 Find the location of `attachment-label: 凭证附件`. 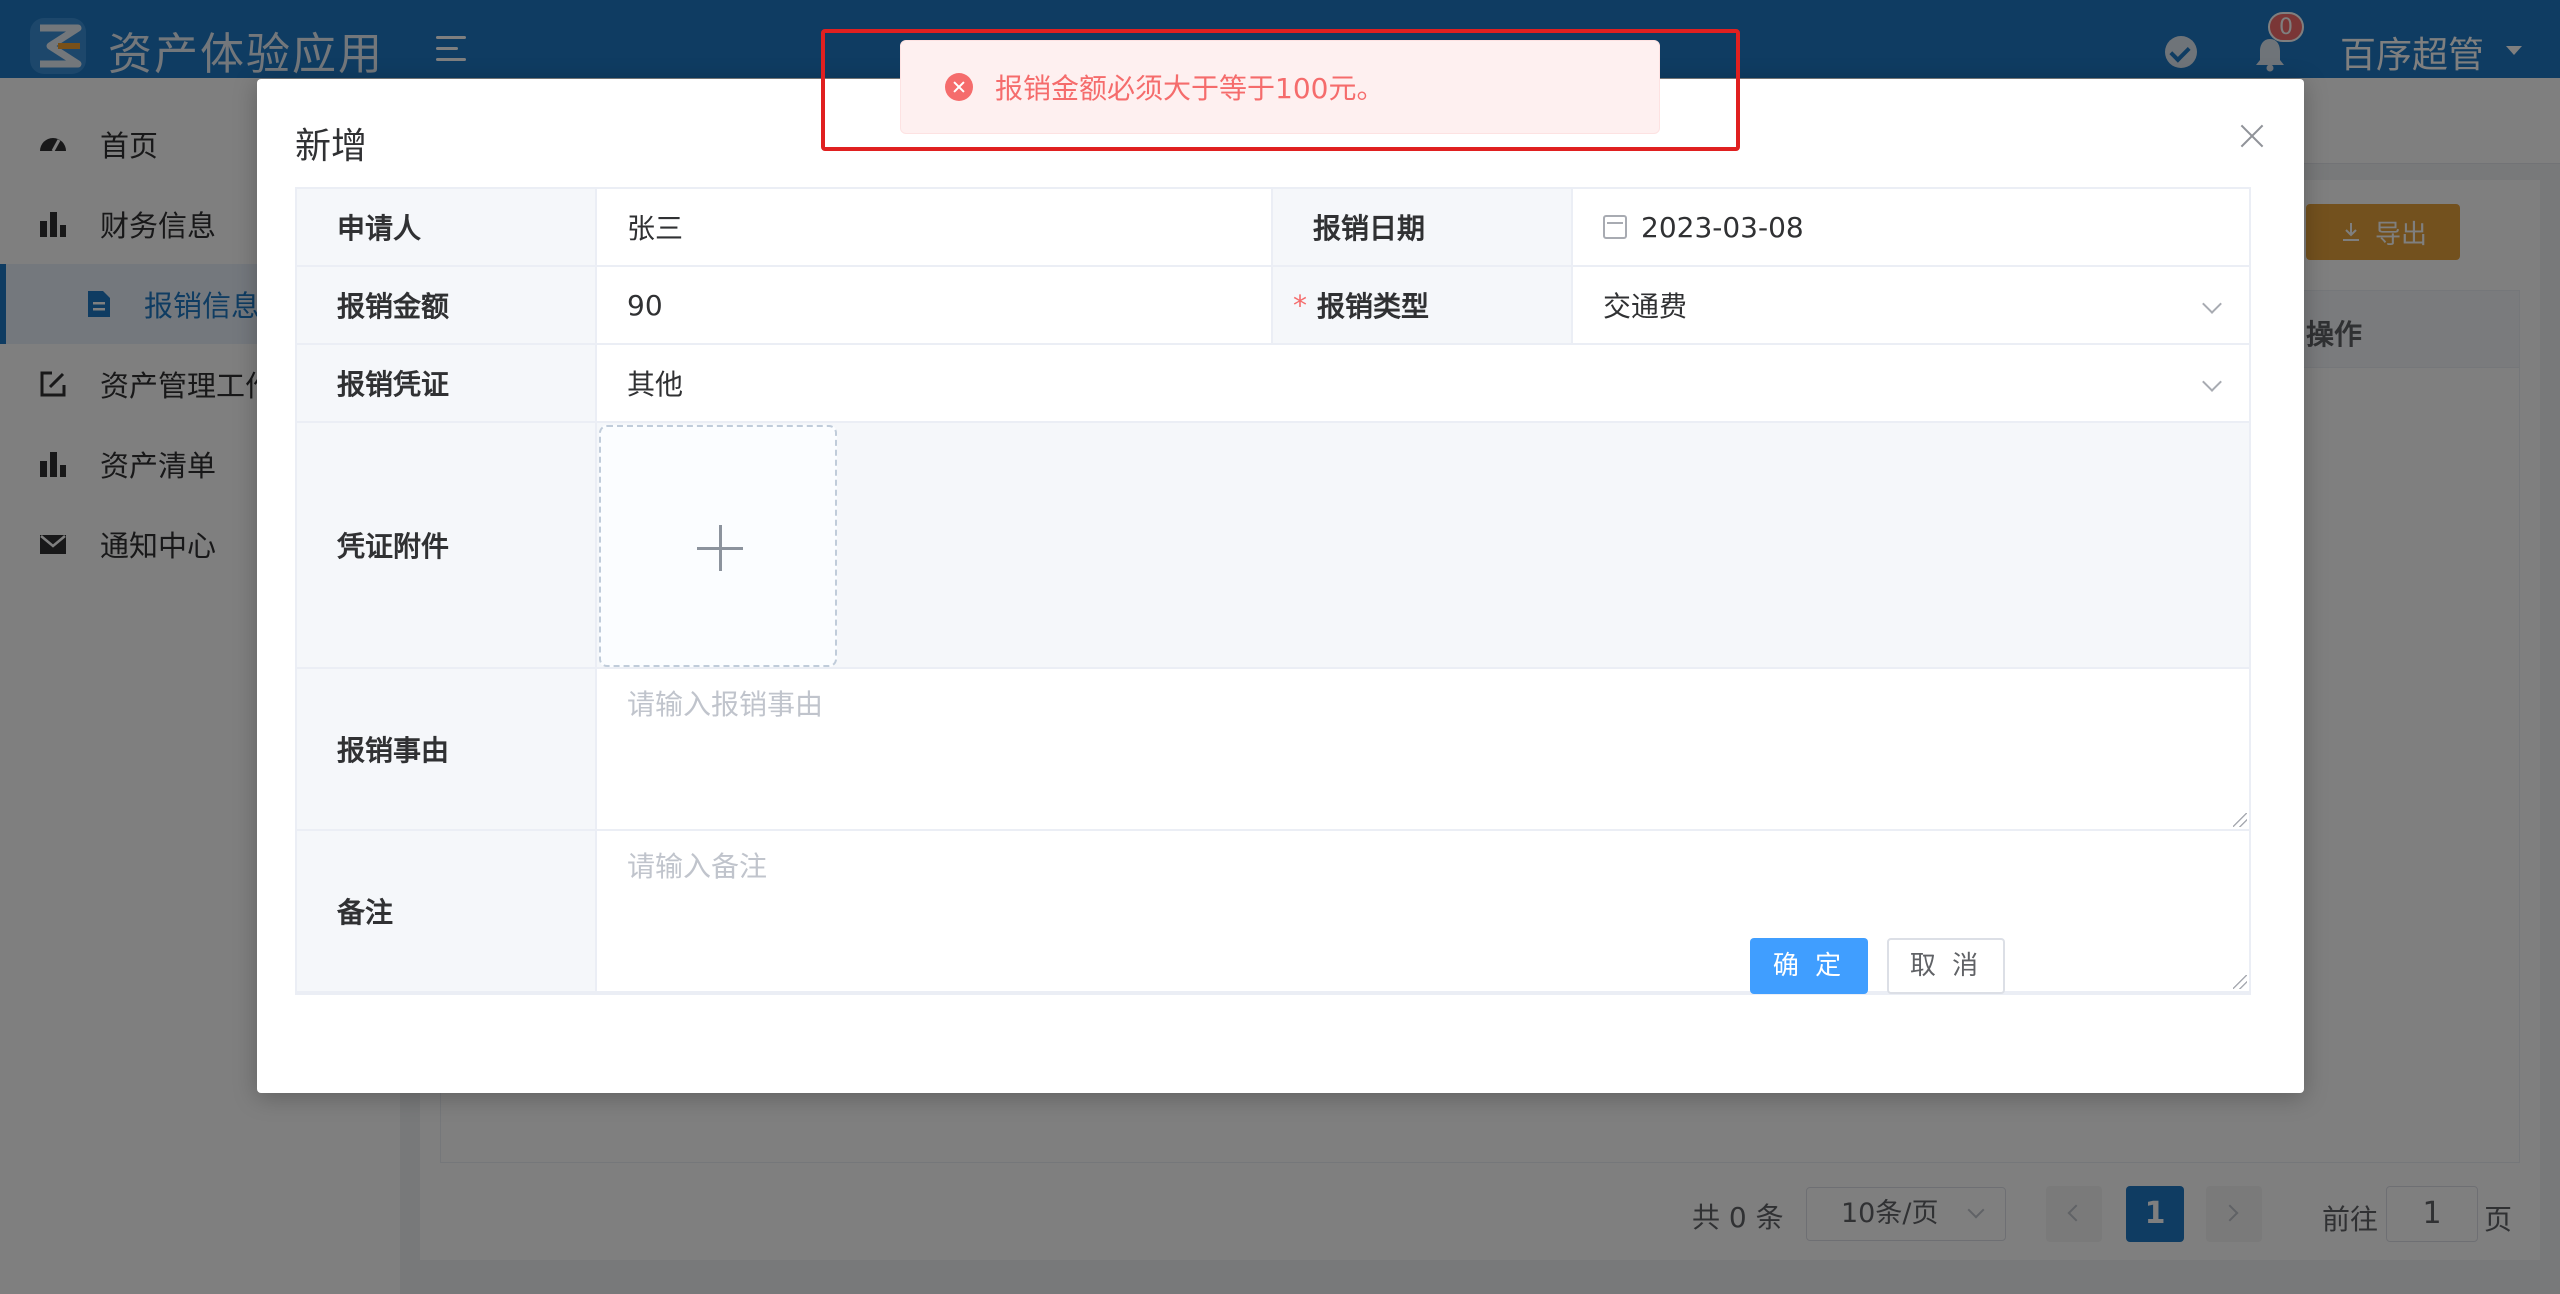

attachment-label: 凭证附件 is located at coordinates (447, 546).